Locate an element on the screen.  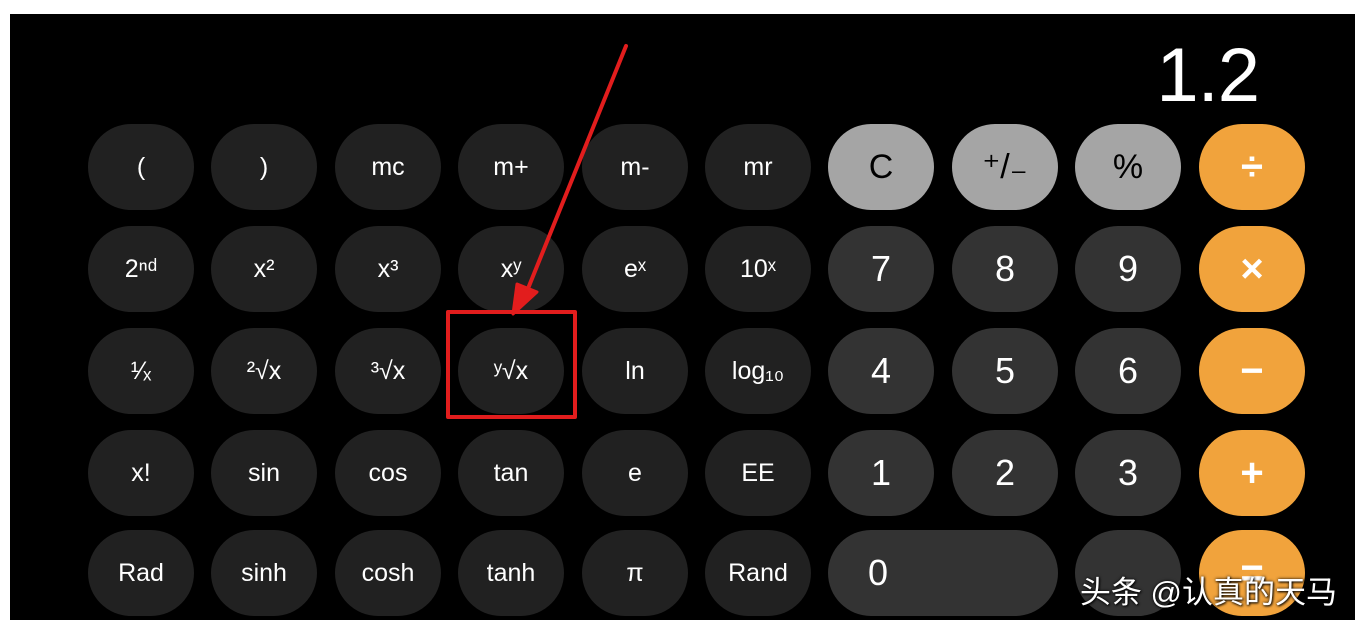
key-row1-5-sci: mr is located at coordinates (758, 167).